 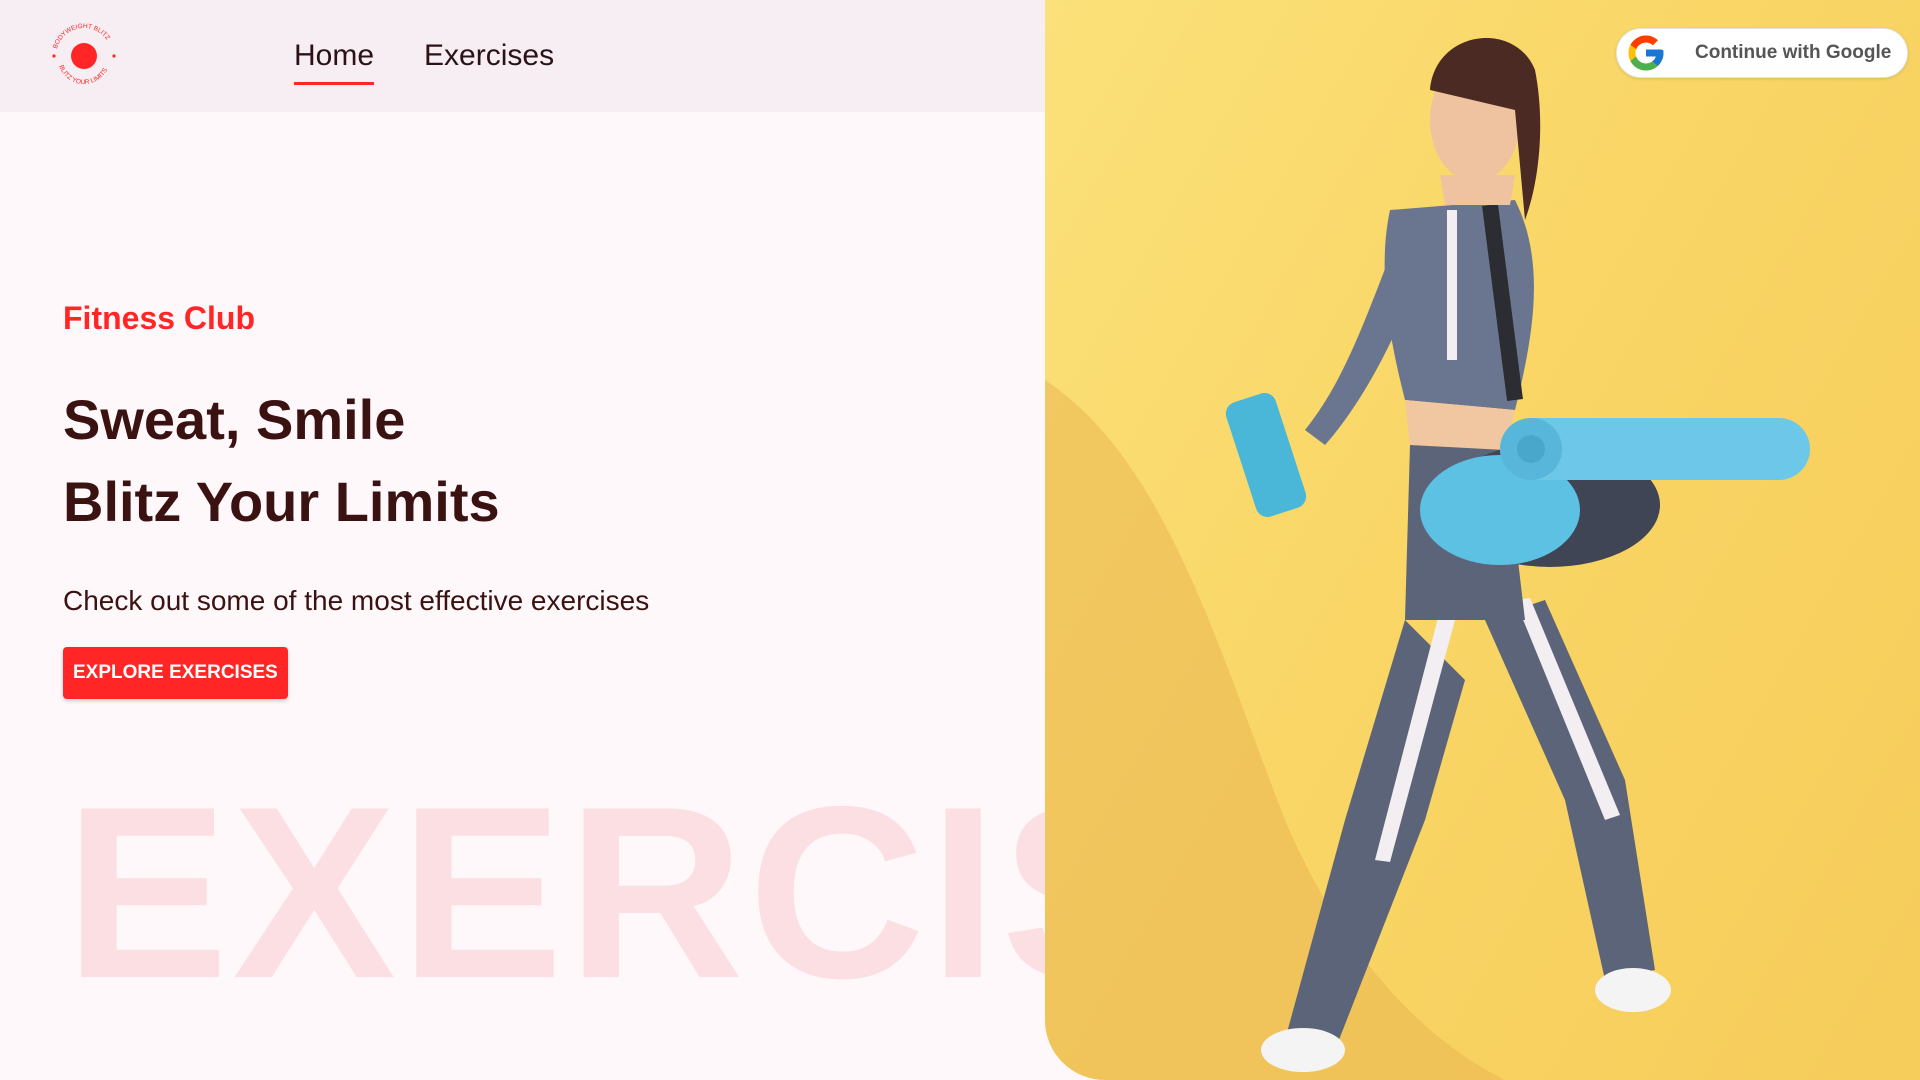 What do you see at coordinates (159, 318) in the screenshot?
I see `hero-eyebrow: Fitness Club` at bounding box center [159, 318].